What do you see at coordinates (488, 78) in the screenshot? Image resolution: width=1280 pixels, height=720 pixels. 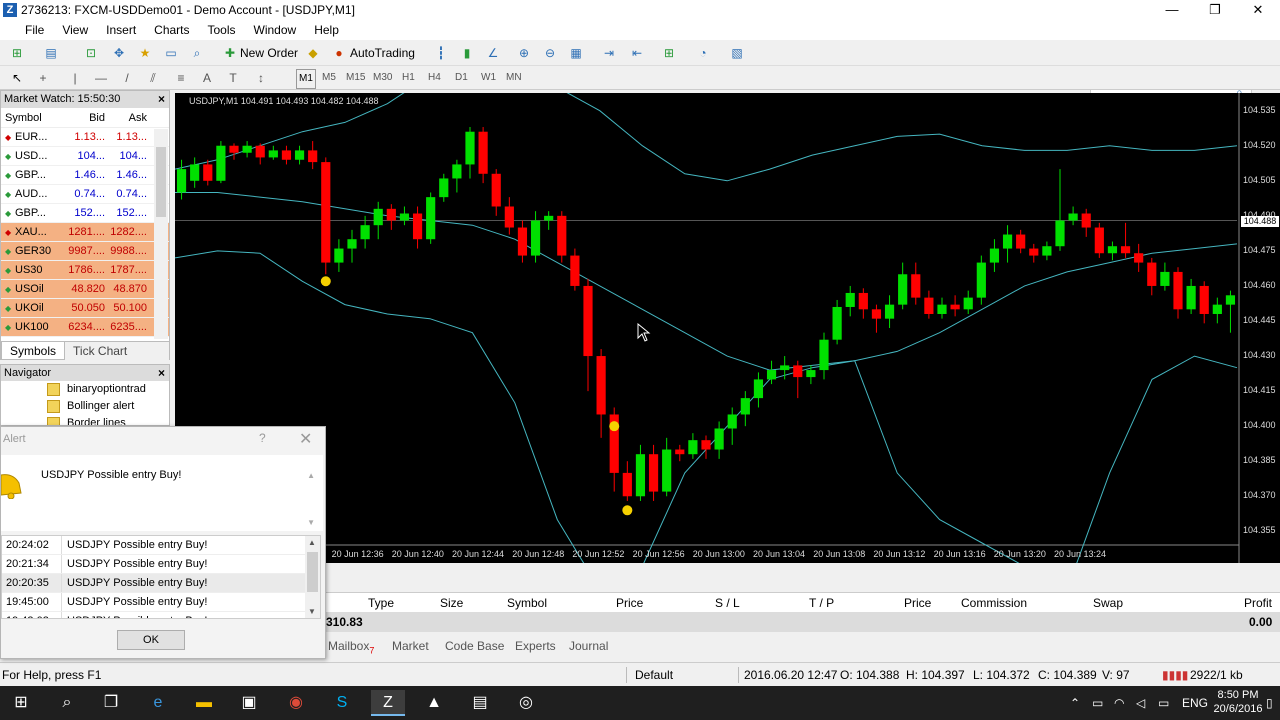 I see `timeframe-w1: W1` at bounding box center [488, 78].